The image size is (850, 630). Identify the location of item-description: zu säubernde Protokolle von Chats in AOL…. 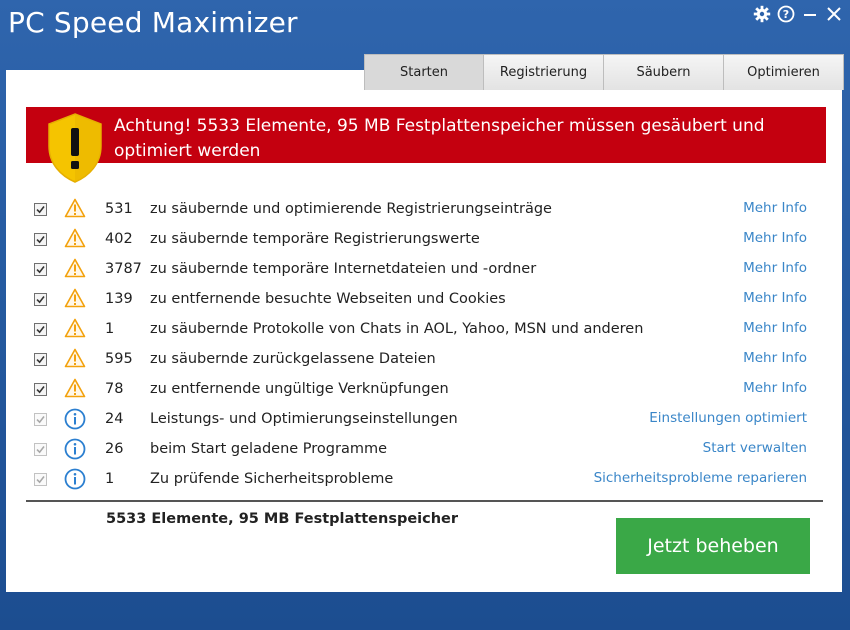
(397, 329).